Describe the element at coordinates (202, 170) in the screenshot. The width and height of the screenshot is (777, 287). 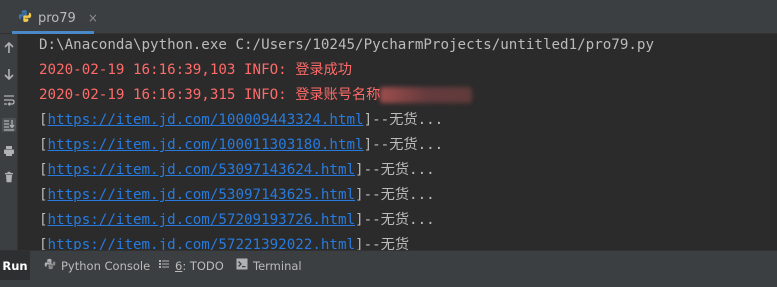
I see `url-link: https://item.jd.com/53097143624.html` at that location.